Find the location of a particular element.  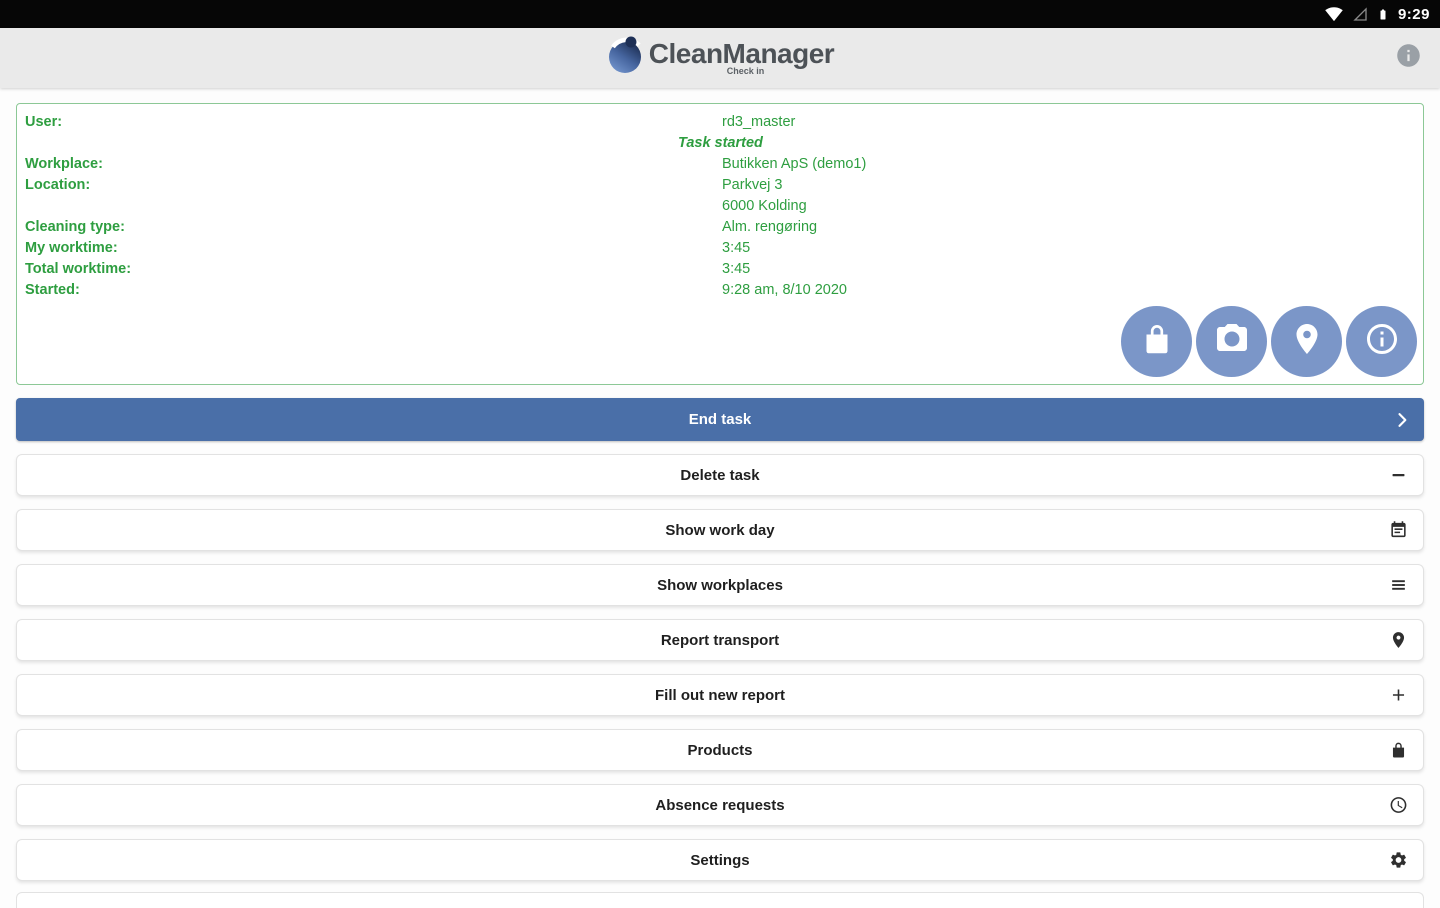

gear-icon is located at coordinates (1398, 860).